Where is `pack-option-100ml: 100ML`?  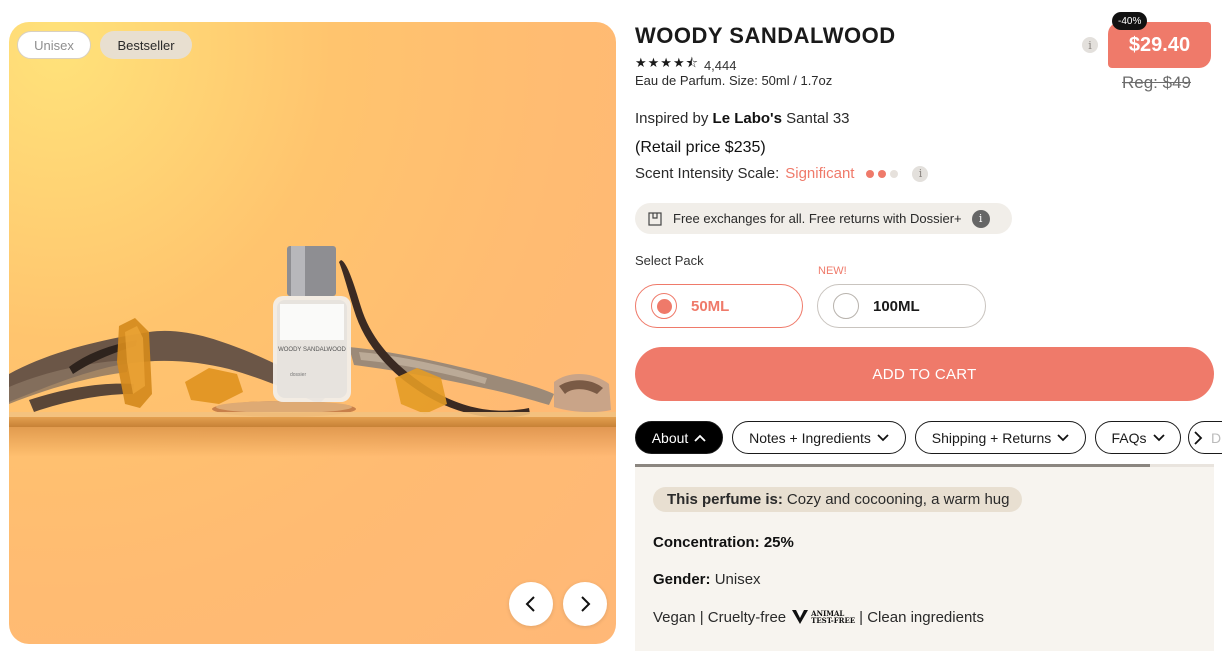 pack-option-100ml: 100ML is located at coordinates (901, 306).